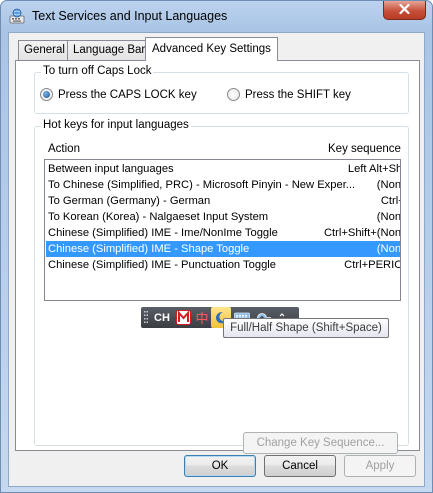 Image resolution: width=433 pixels, height=493 pixels. What do you see at coordinates (97, 71) in the screenshot?
I see `caps-lock-group-label: To turn off Caps Lock` at bounding box center [97, 71].